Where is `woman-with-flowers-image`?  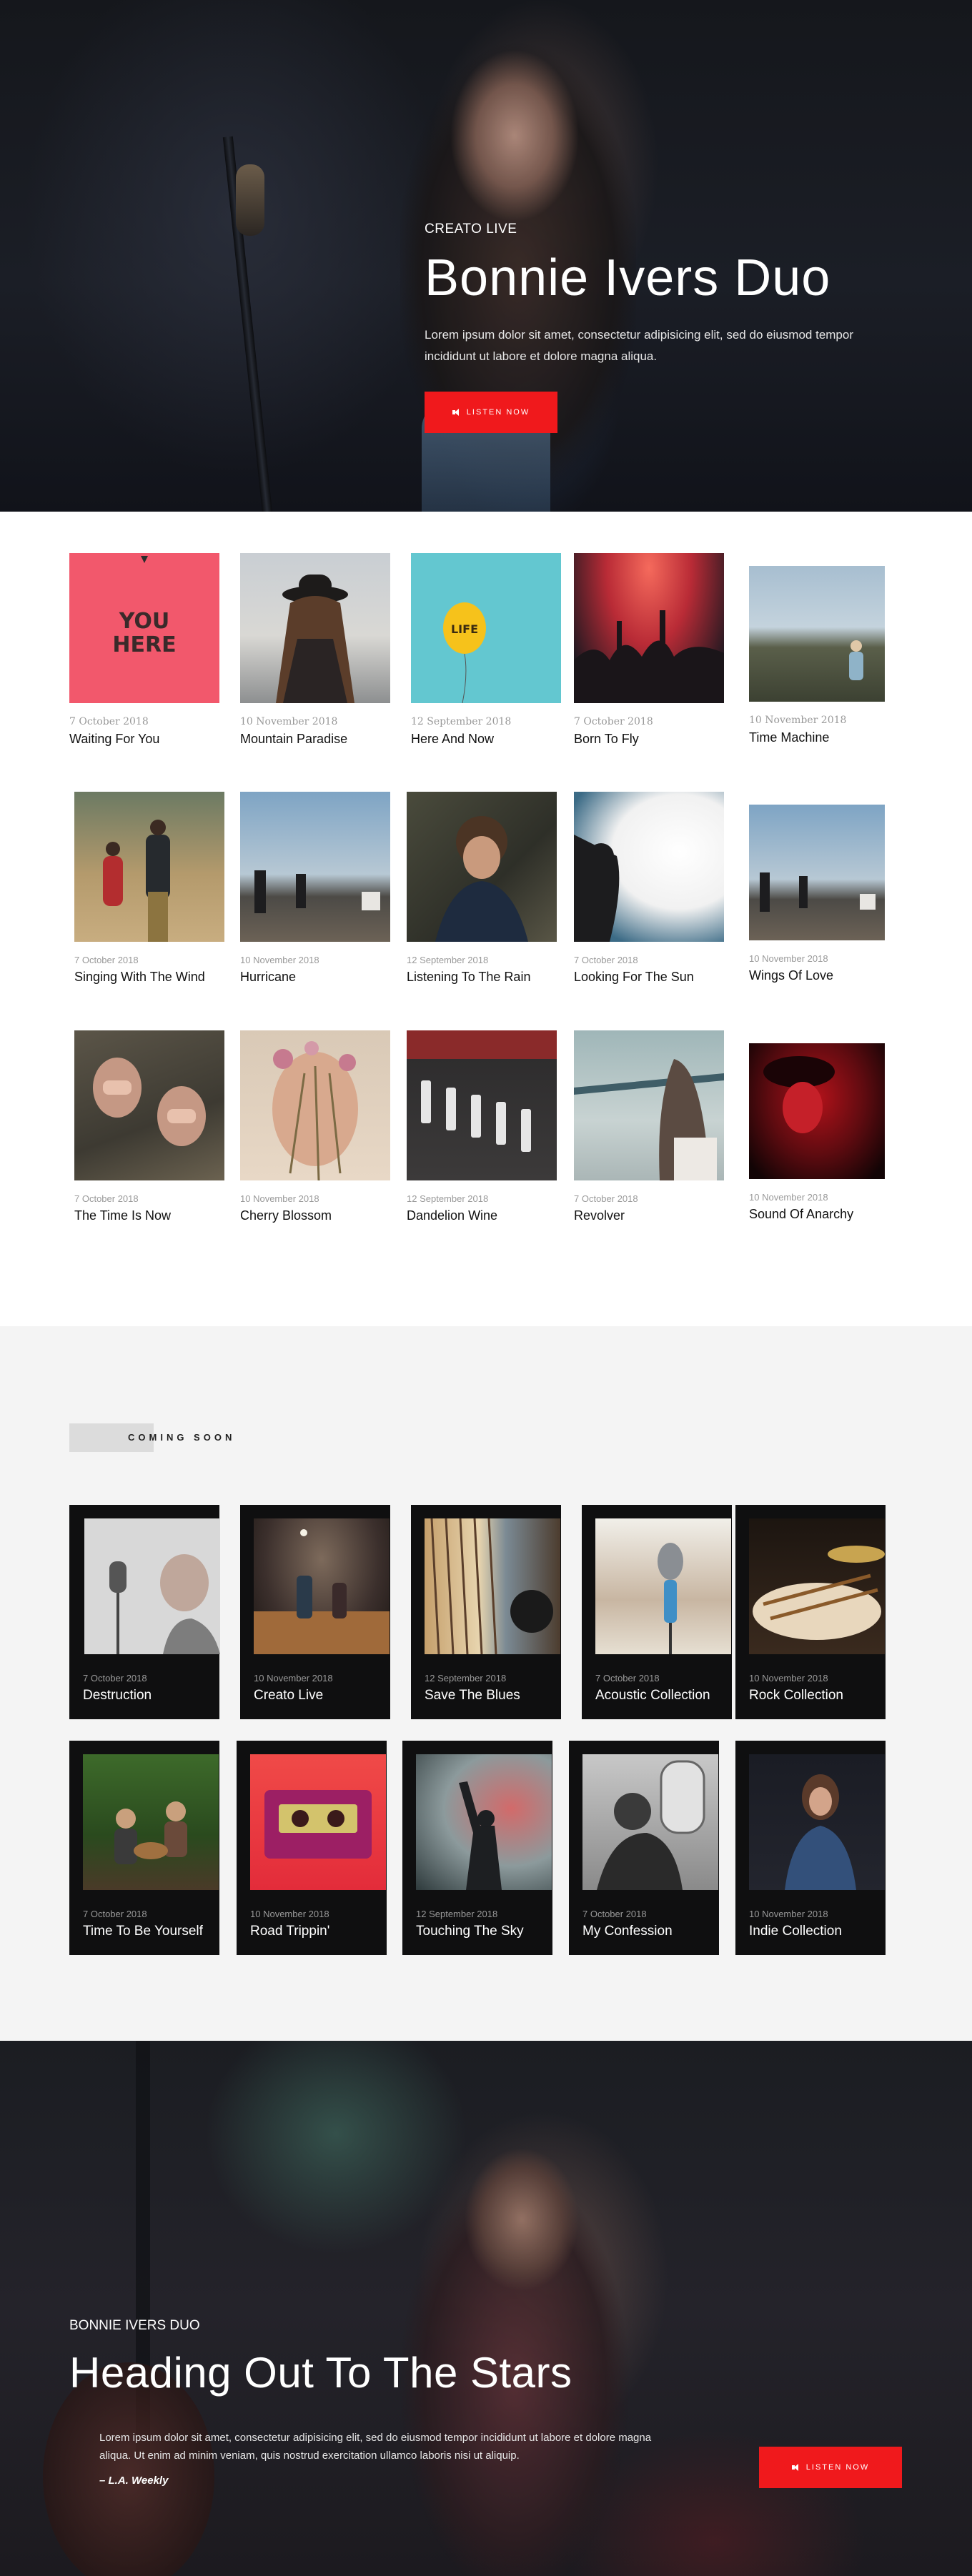
woman-with-flowers-image is located at coordinates (315, 1110).